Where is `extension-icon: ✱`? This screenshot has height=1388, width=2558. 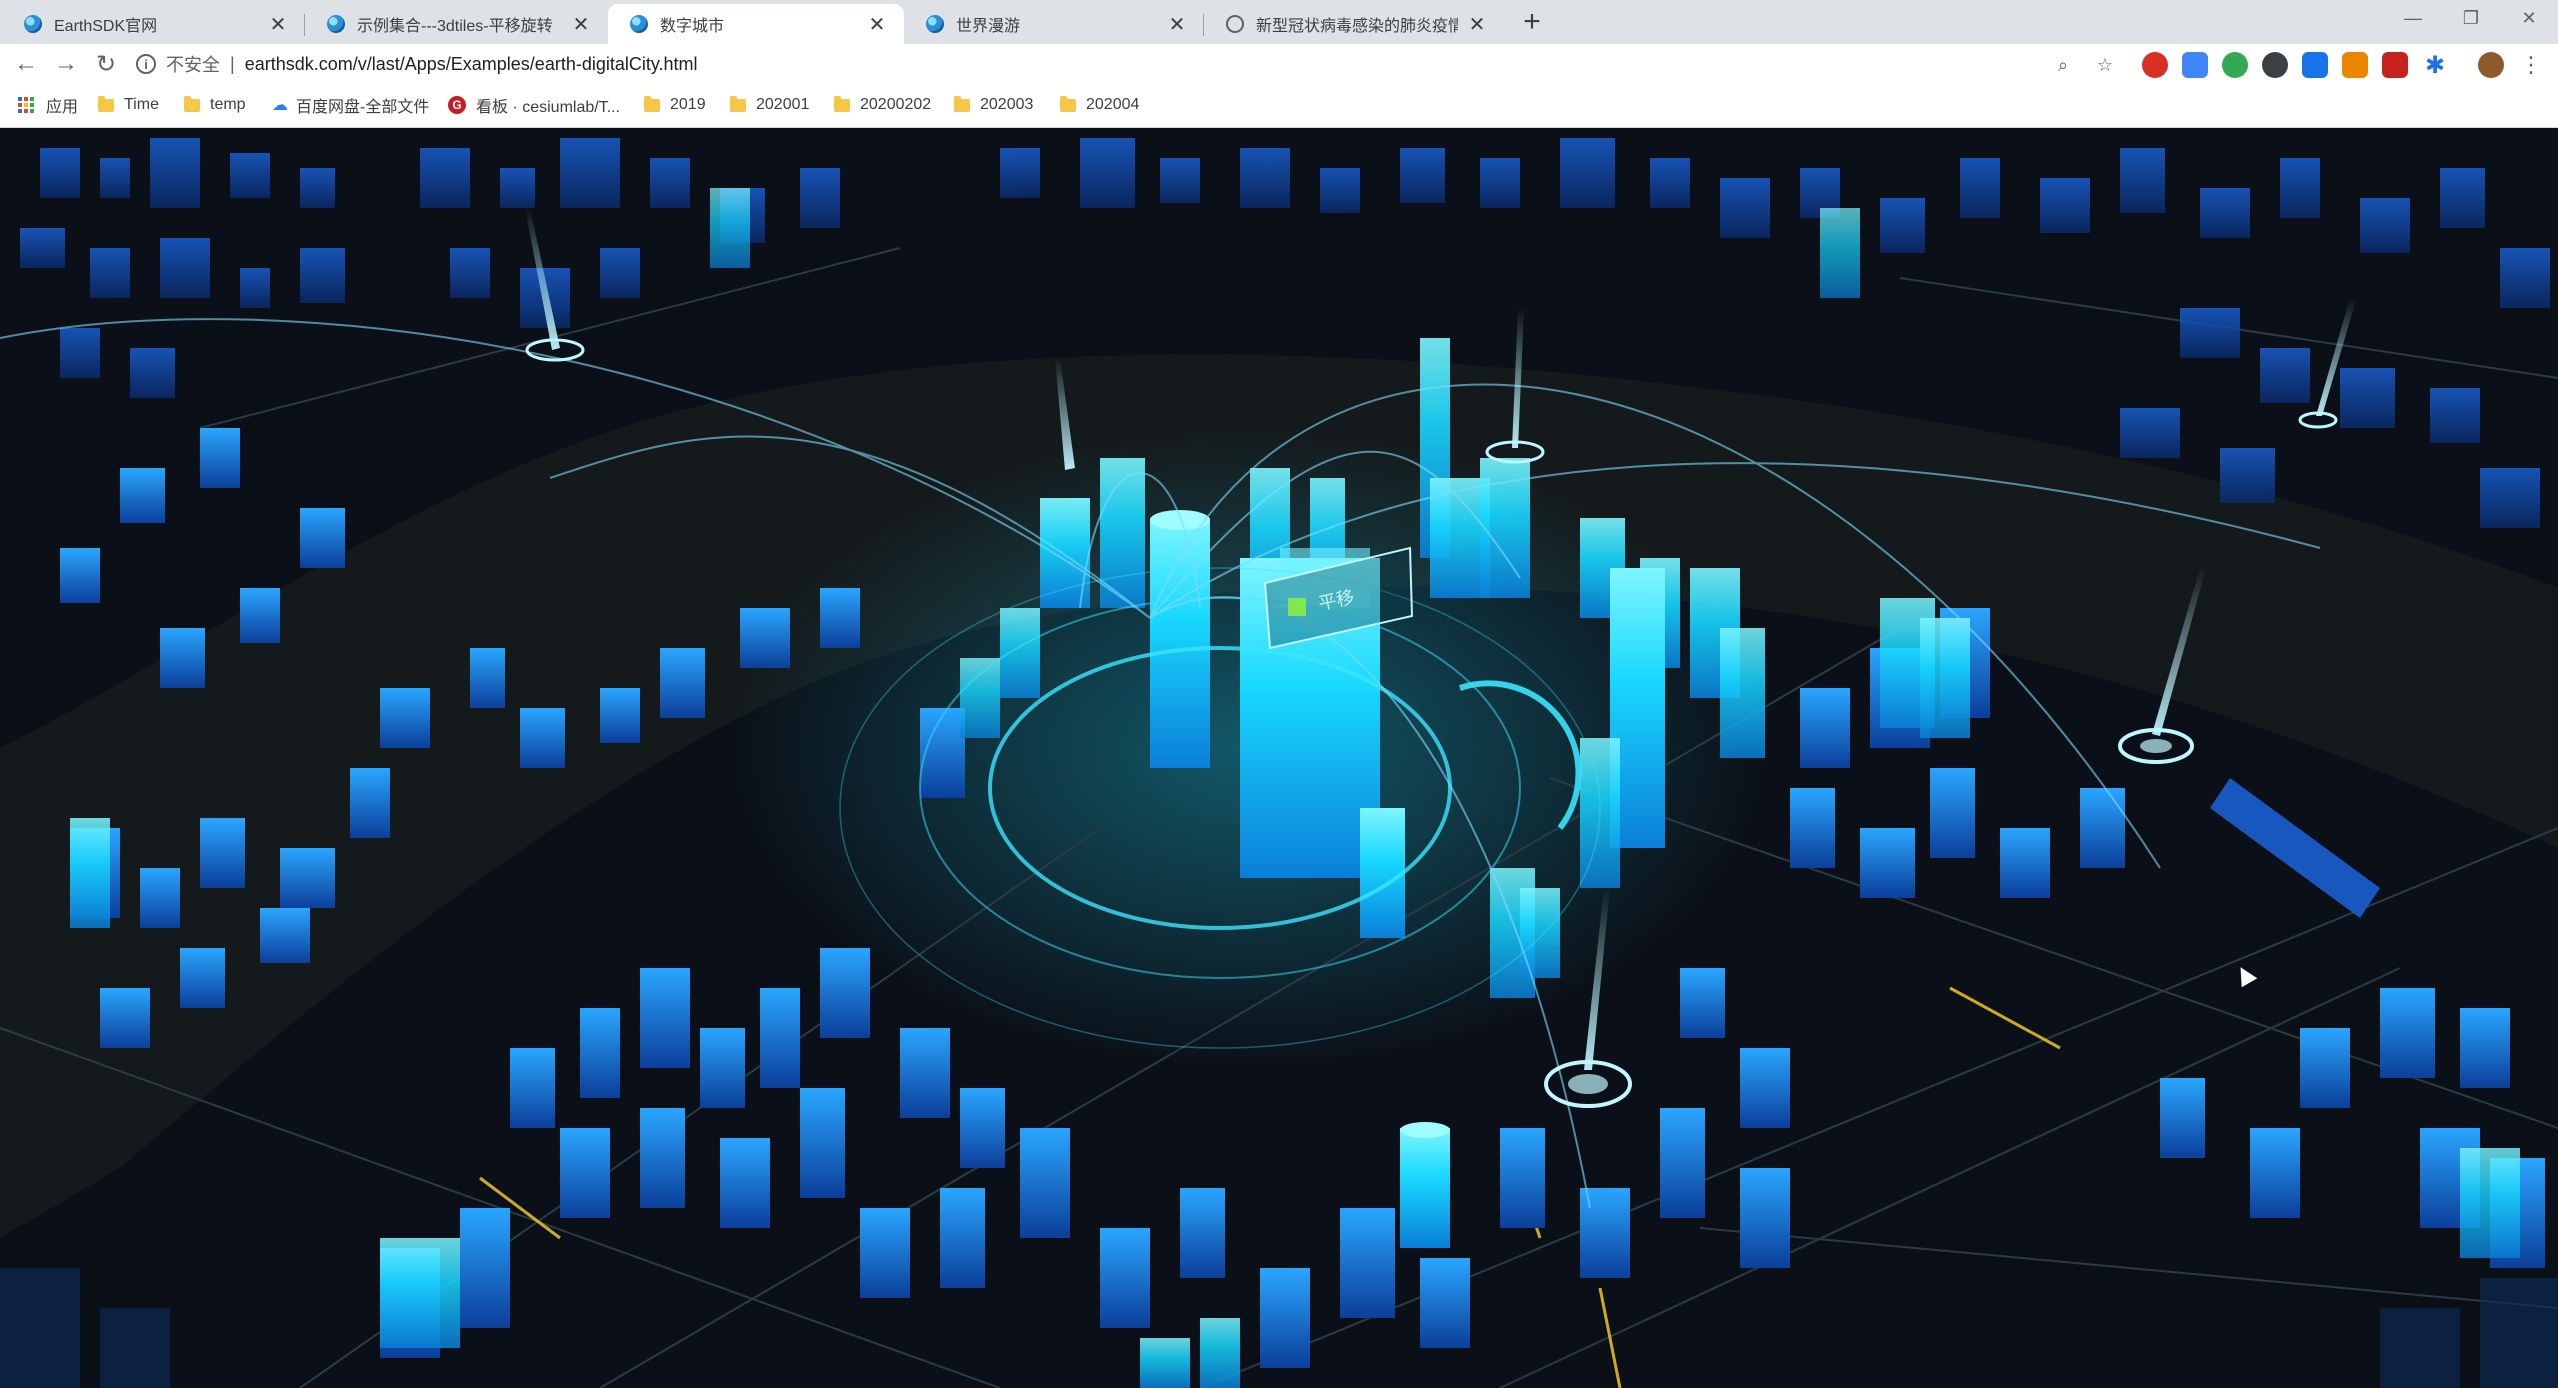 extension-icon: ✱ is located at coordinates (2435, 65).